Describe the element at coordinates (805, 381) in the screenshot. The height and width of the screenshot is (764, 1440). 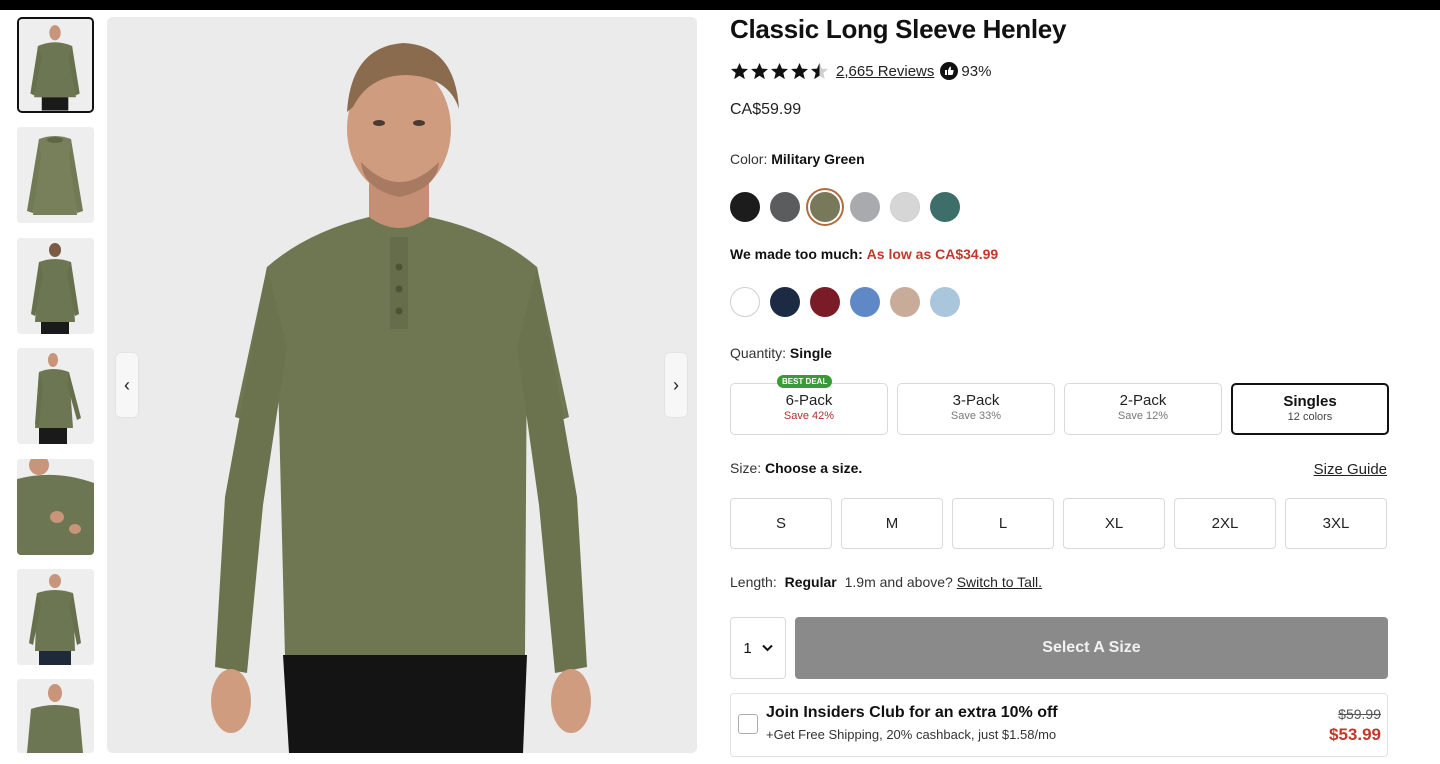
I see `best-deal-badge: BEST DEAL` at that location.